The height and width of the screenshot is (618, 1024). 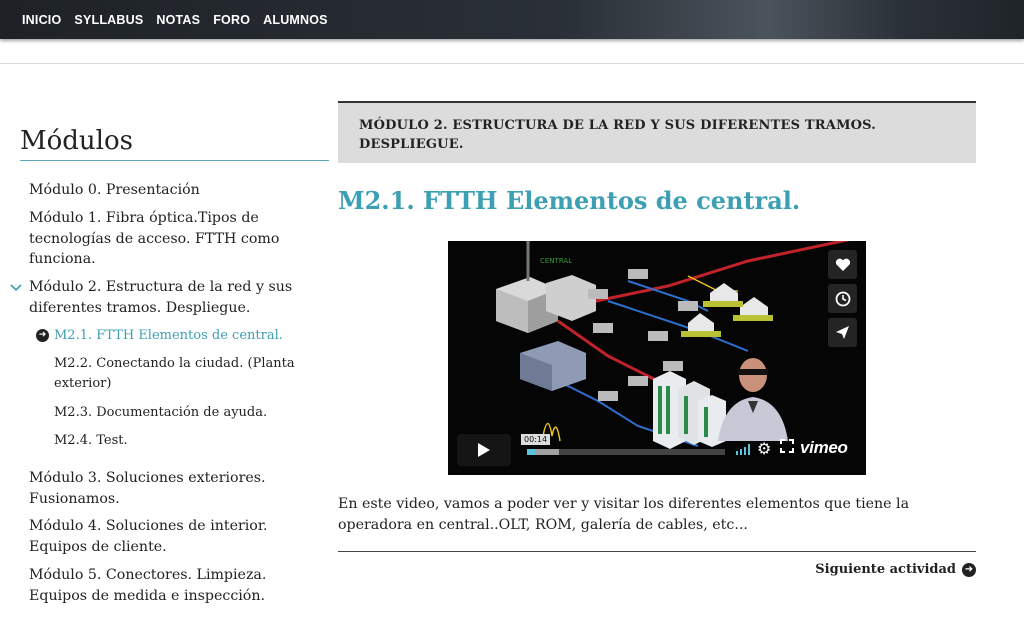 What do you see at coordinates (168, 335) in the screenshot?
I see `submodule-label: M2.1. FTTH Elementos de central.` at bounding box center [168, 335].